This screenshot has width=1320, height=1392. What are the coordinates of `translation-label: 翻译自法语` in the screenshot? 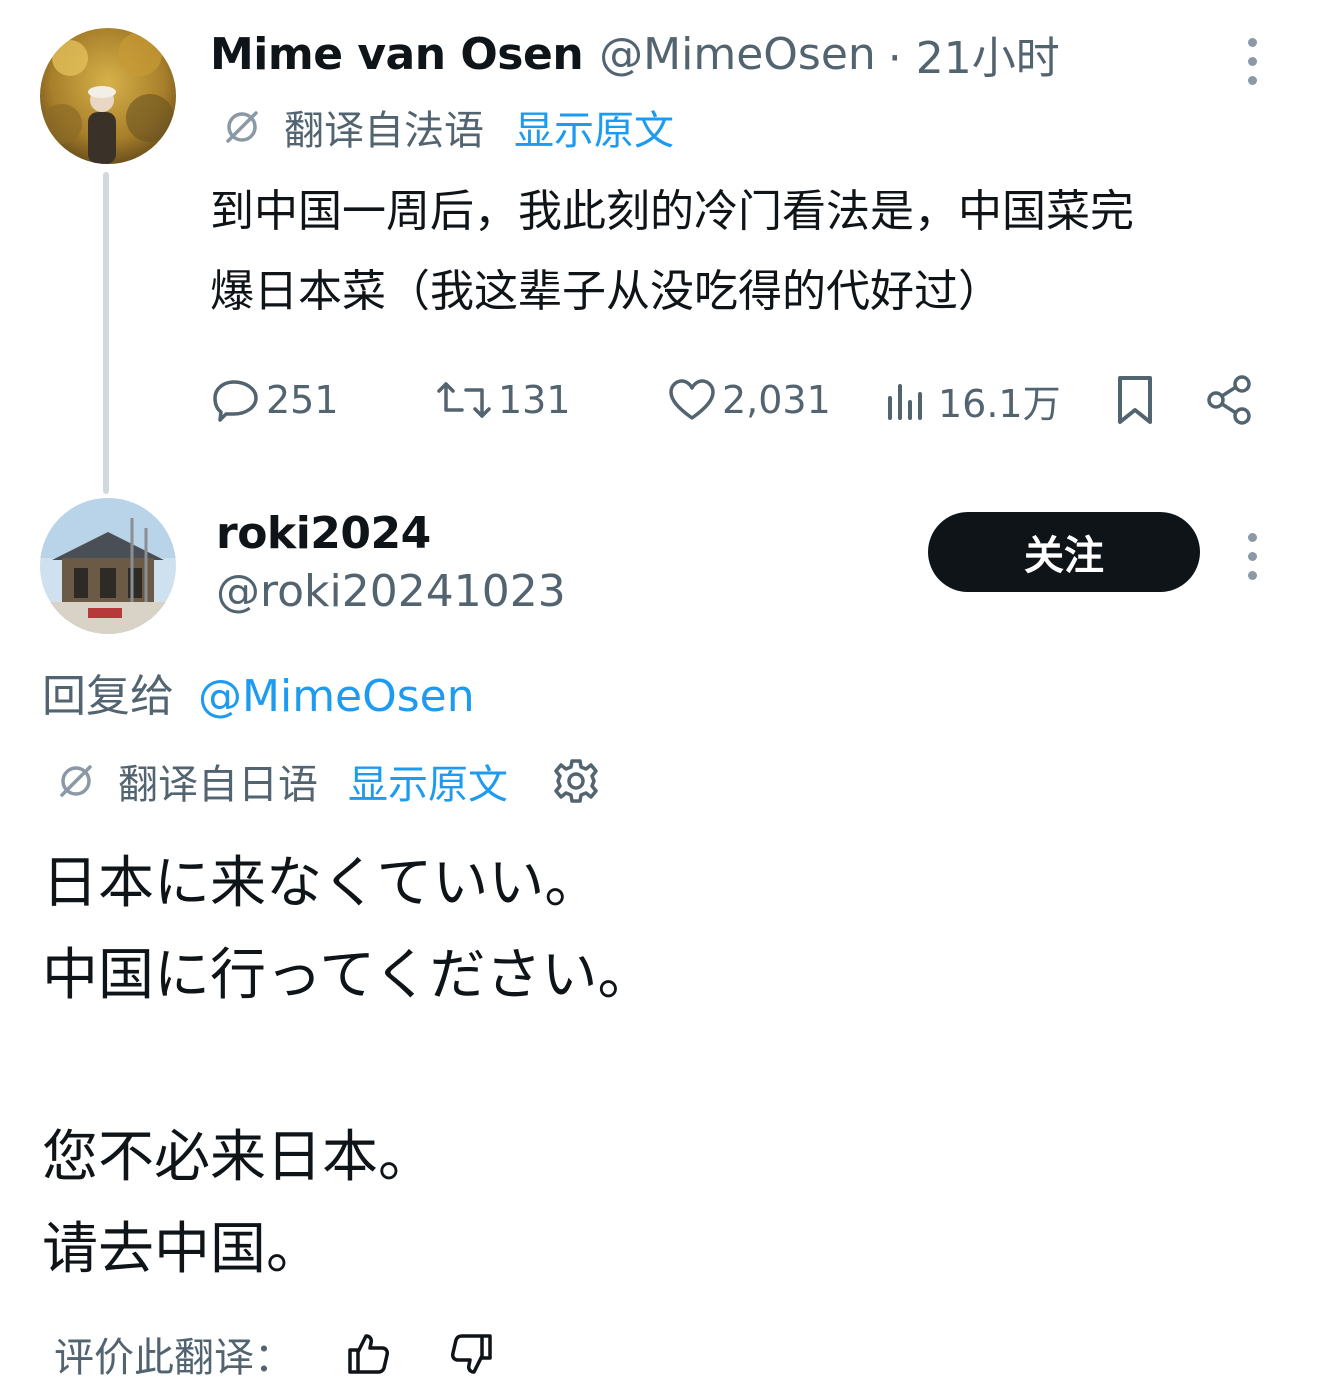 It's located at (384, 131).